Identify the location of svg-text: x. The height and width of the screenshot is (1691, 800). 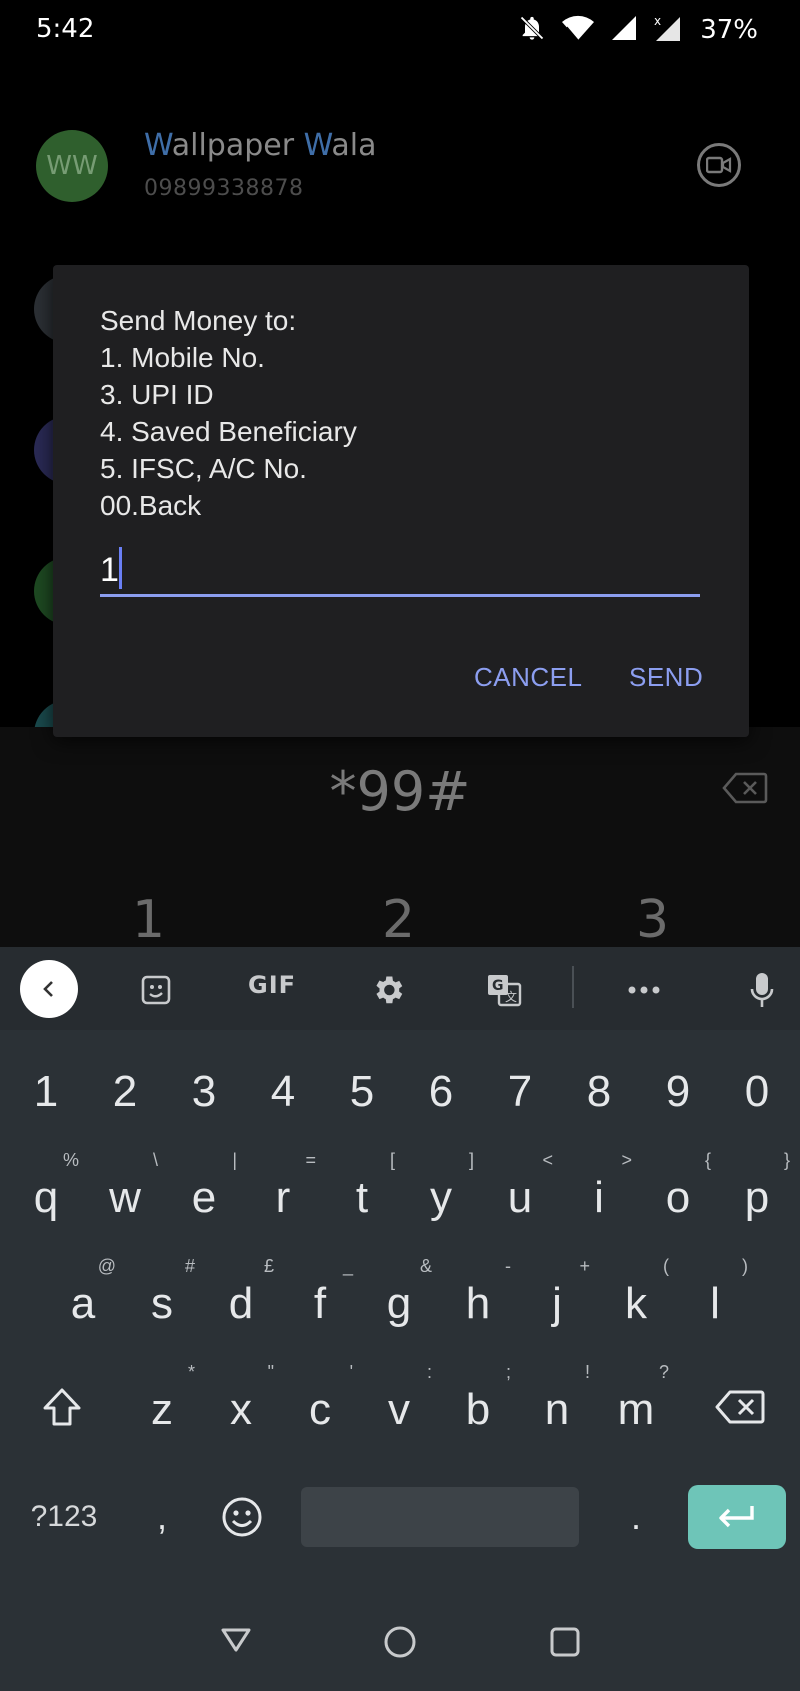
(657, 21).